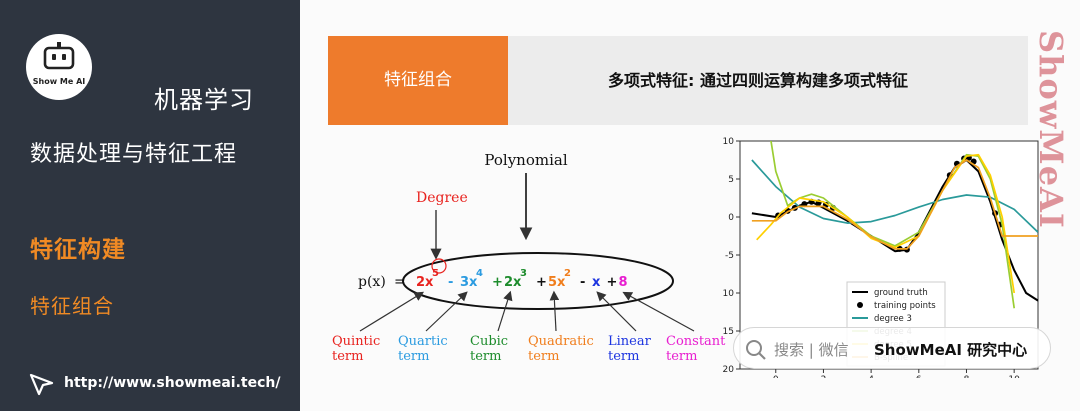  I want to click on x-tick-label: 6, so click(919, 376).